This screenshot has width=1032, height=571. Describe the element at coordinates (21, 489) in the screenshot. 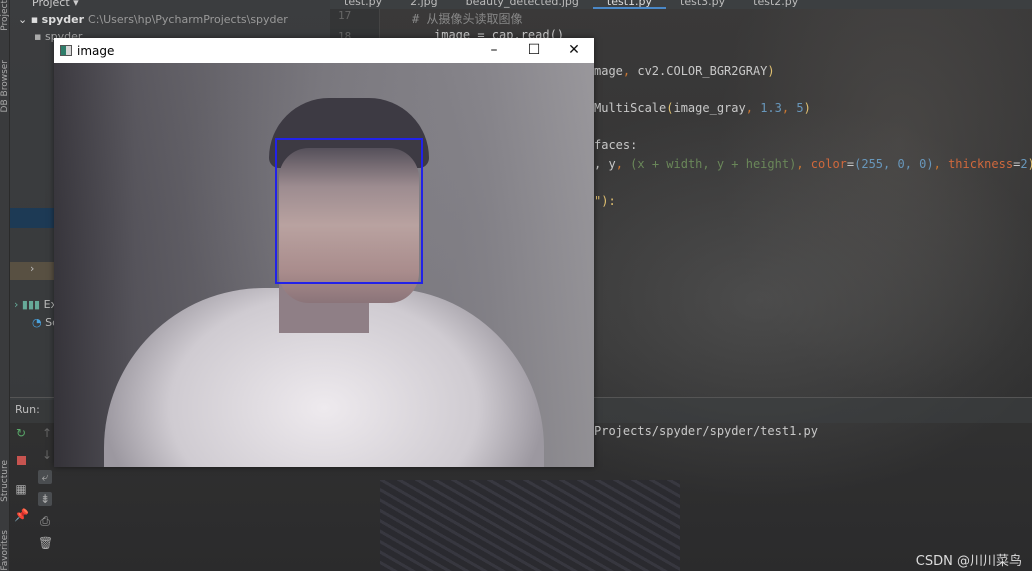

I see `layout-icon: ▦` at that location.